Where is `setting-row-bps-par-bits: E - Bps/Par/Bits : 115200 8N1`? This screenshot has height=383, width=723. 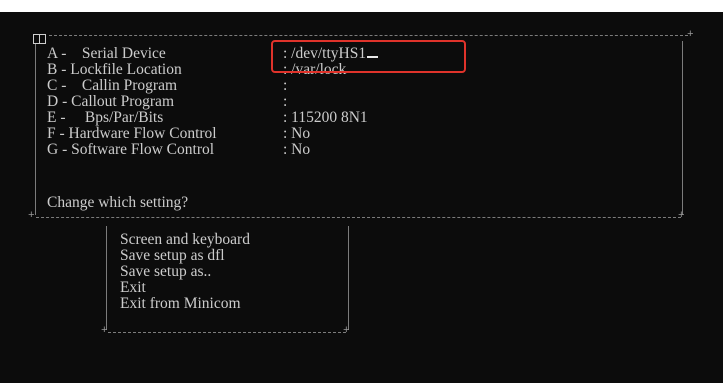 setting-row-bps-par-bits: E - Bps/Par/Bits : 115200 8N1 is located at coordinates (207, 118).